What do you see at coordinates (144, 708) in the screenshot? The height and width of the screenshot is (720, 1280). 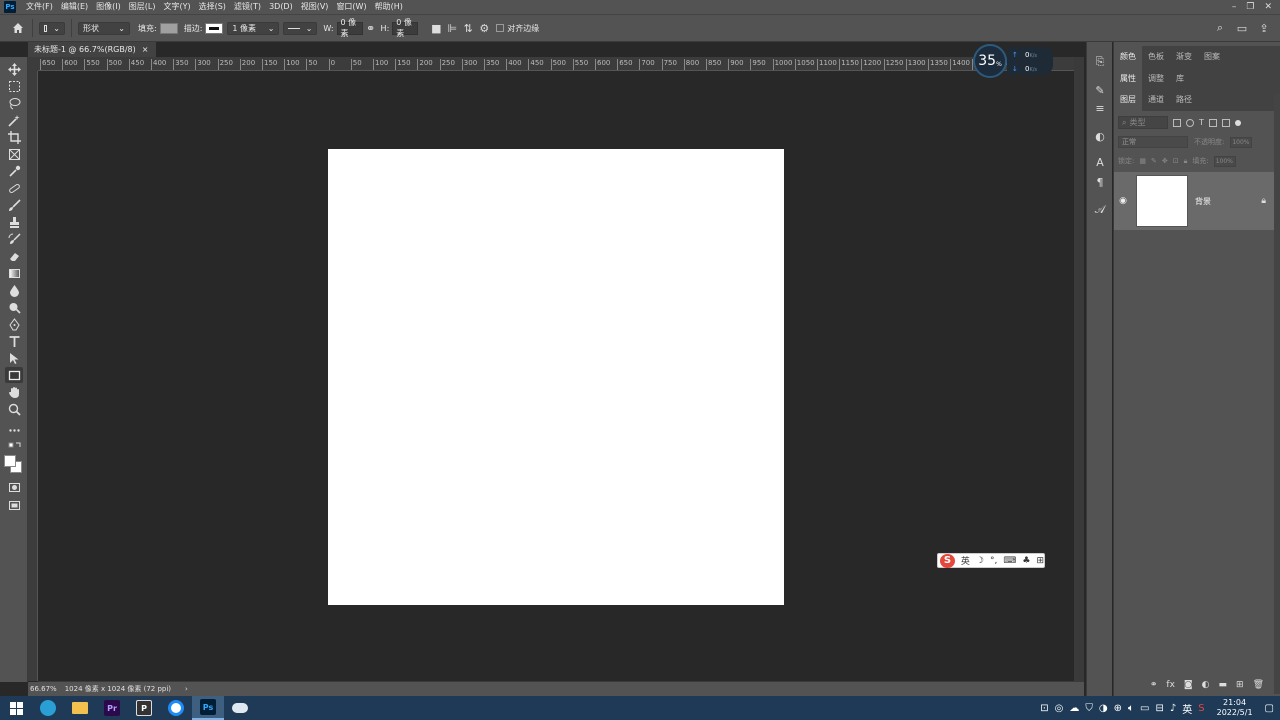 I see `video-editor-icon: P` at bounding box center [144, 708].